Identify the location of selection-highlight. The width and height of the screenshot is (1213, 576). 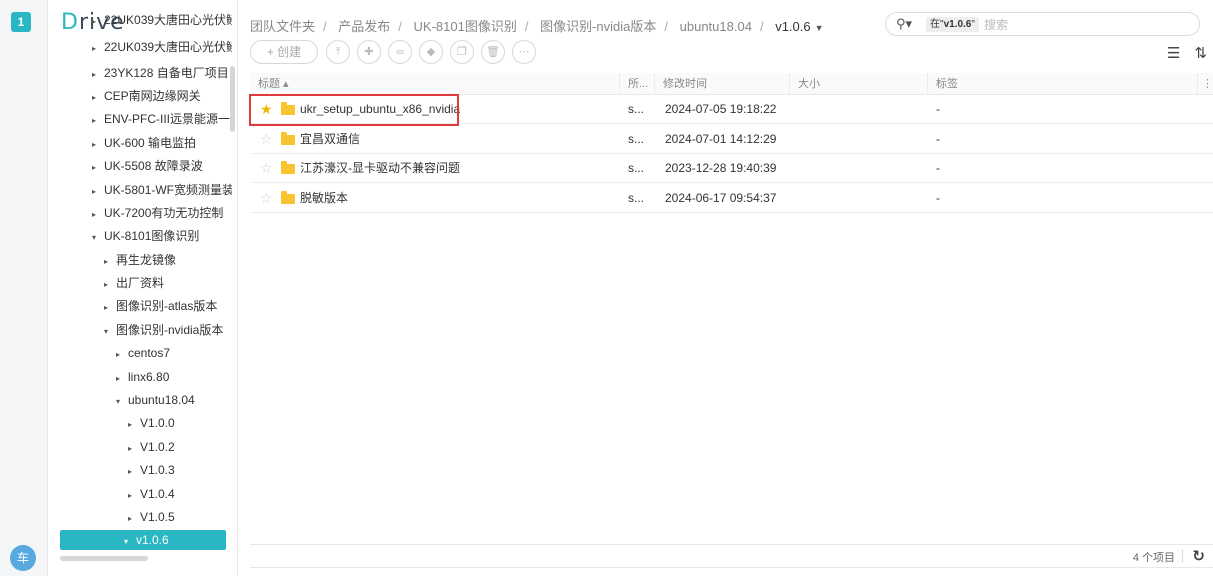
(354, 110).